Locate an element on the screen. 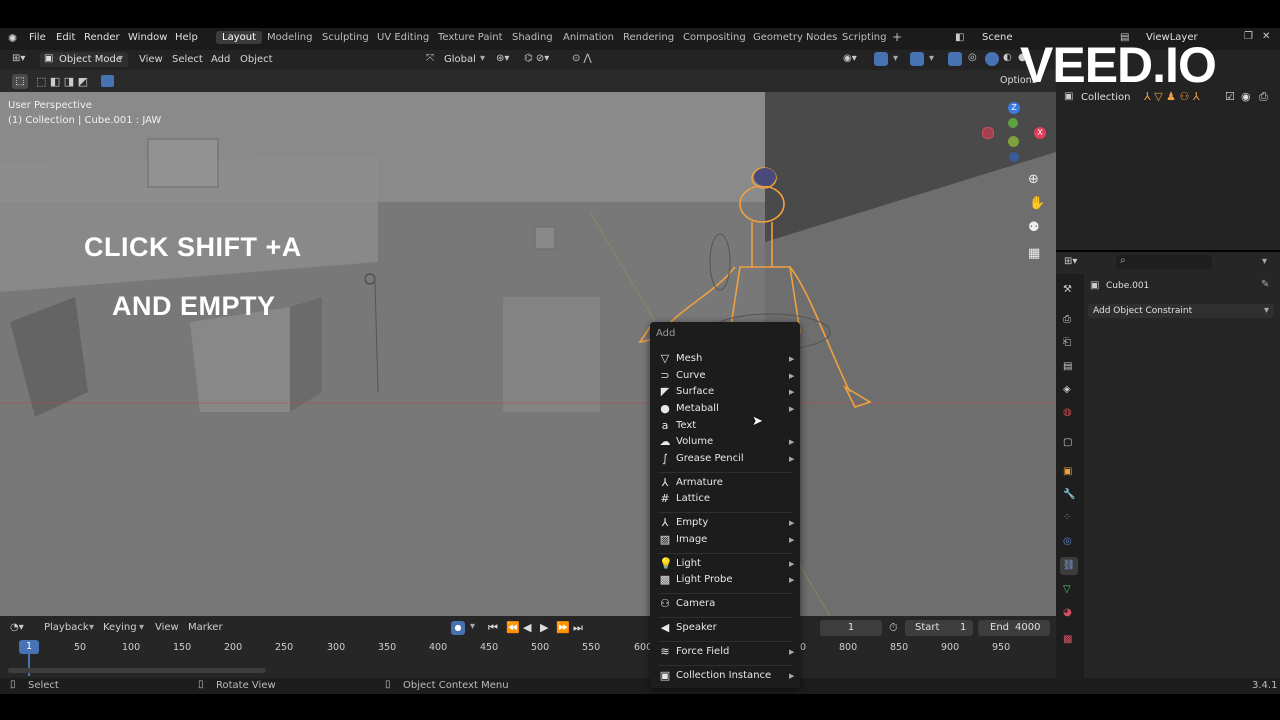  camera-view-icon: ⚉ is located at coordinates (1034, 227).